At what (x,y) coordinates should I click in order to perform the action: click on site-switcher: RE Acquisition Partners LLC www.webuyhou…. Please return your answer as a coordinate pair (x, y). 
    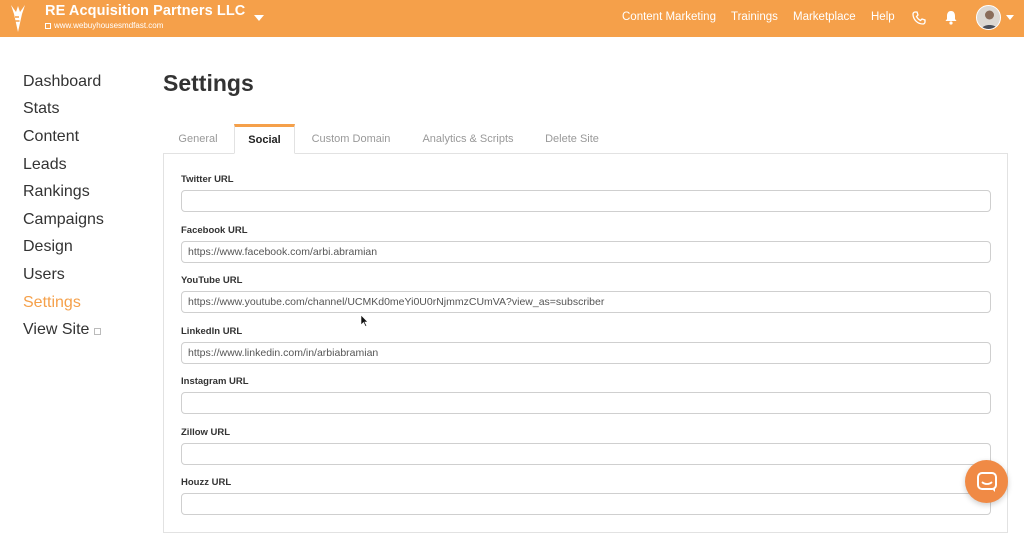
    Looking at the image, I should click on (145, 16).